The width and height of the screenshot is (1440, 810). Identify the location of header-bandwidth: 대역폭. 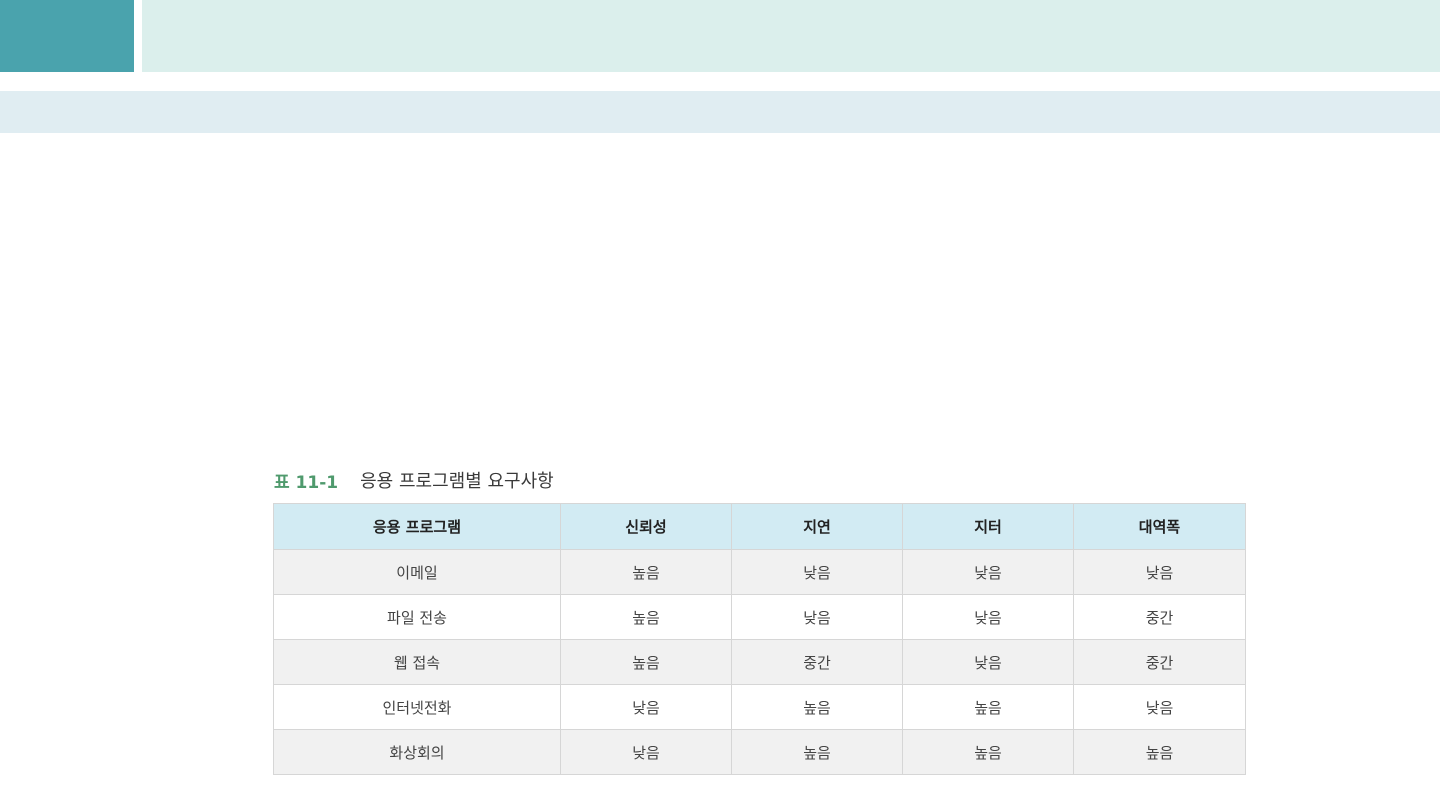
(1159, 526).